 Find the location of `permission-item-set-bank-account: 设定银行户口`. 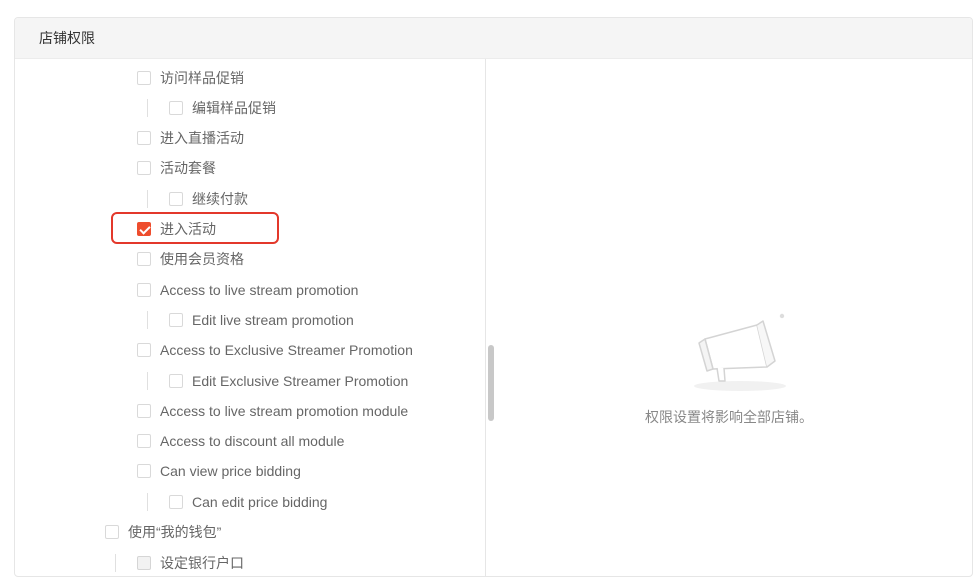

permission-item-set-bank-account: 设定银行户口 is located at coordinates (190, 562).